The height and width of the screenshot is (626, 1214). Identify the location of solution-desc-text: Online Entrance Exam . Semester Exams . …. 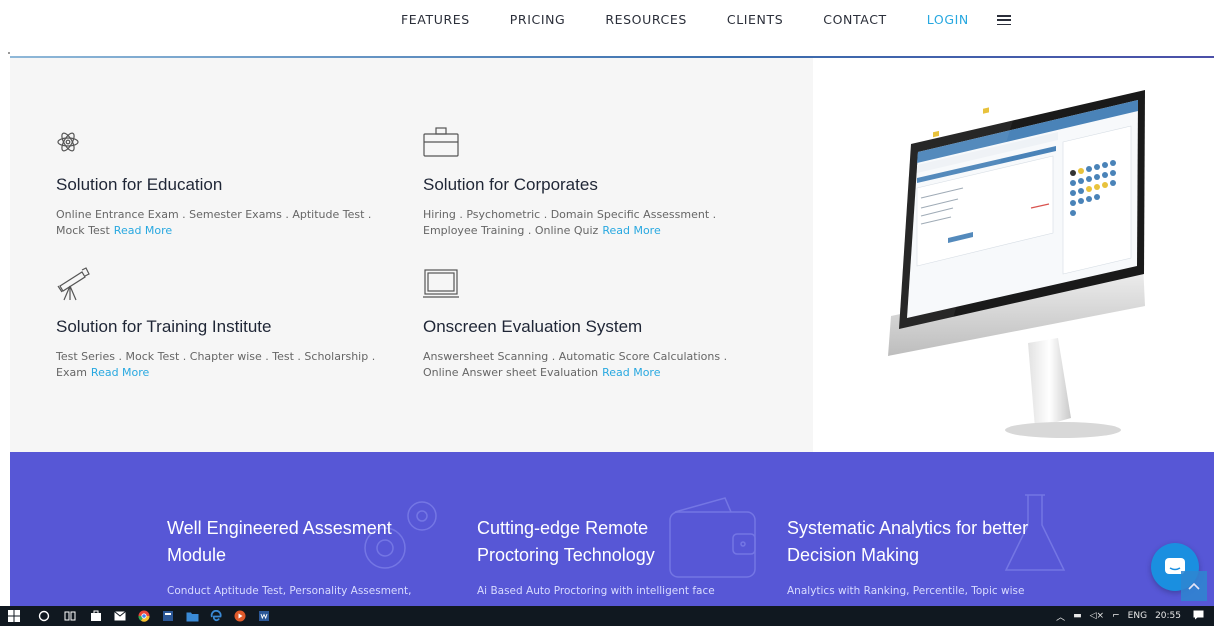
(214, 222).